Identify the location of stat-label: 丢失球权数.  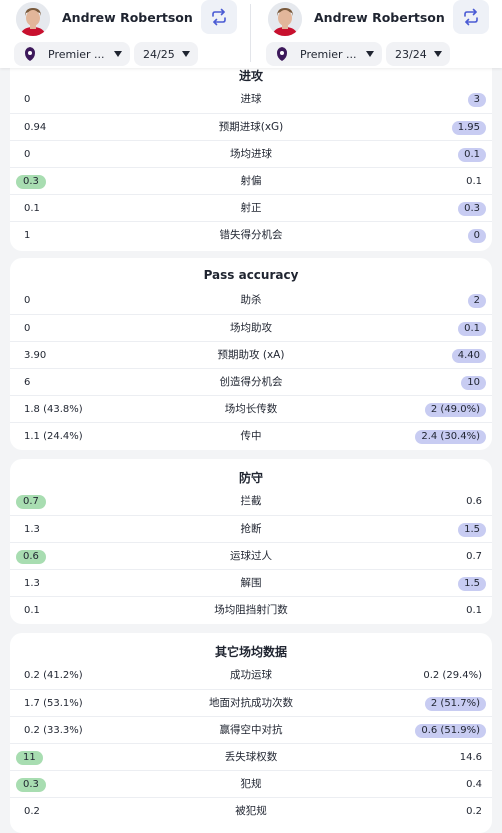
(251, 757).